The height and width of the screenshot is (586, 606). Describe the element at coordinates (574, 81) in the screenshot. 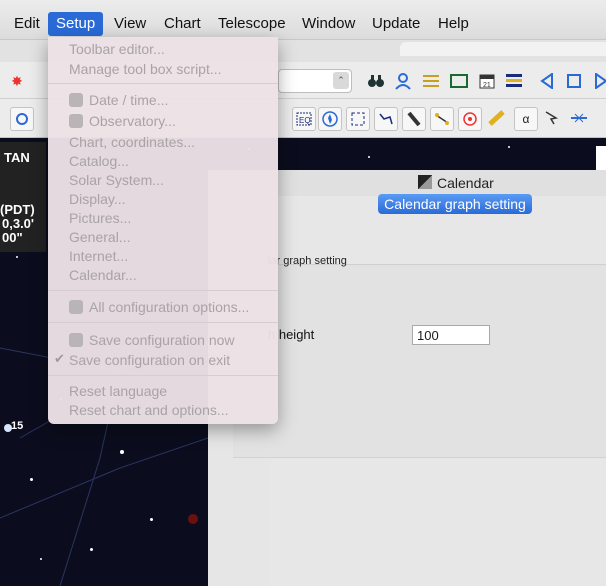

I see `stop-square-icon` at that location.